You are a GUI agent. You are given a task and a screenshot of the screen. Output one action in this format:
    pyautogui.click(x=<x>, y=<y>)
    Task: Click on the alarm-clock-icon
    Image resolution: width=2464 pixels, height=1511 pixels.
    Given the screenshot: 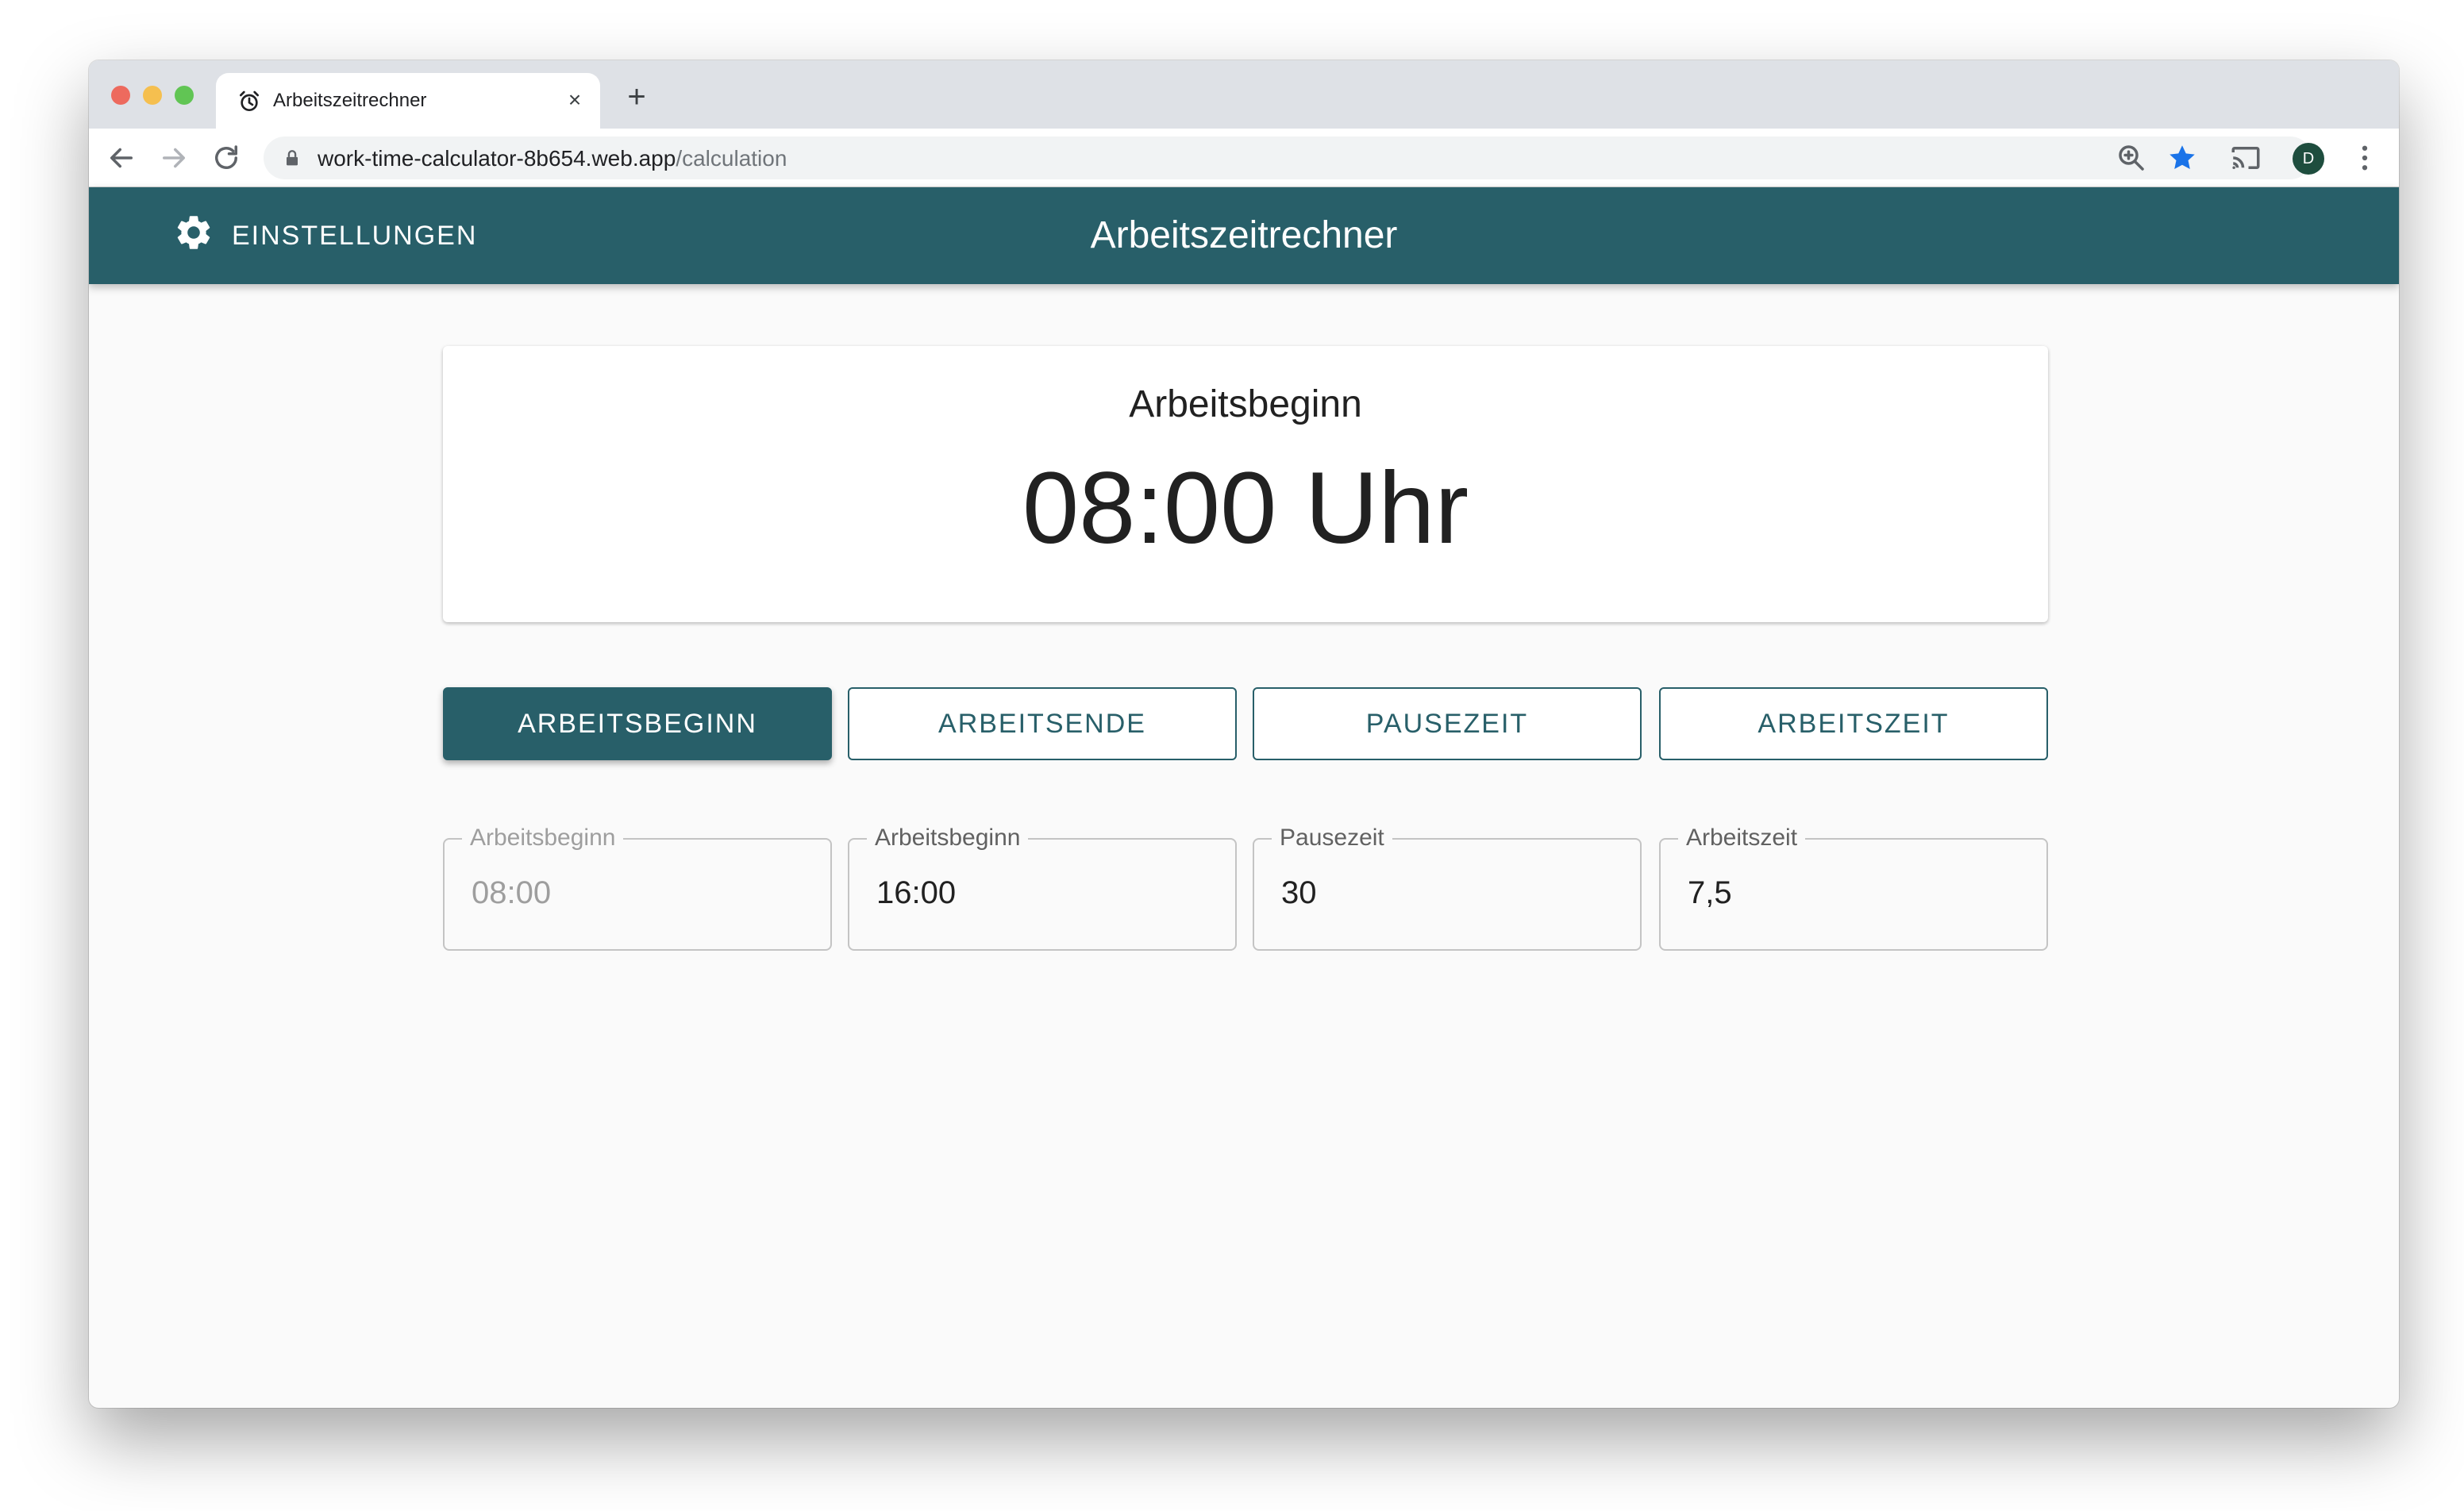 What is the action you would take?
    pyautogui.click(x=250, y=101)
    